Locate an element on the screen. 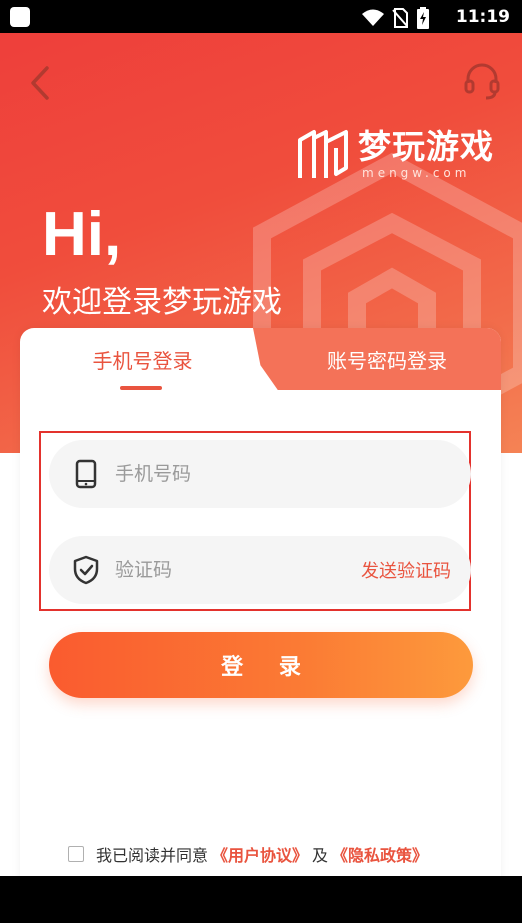 The image size is (522, 923). tab-phone-login: 手机号登录 is located at coordinates (142, 359).